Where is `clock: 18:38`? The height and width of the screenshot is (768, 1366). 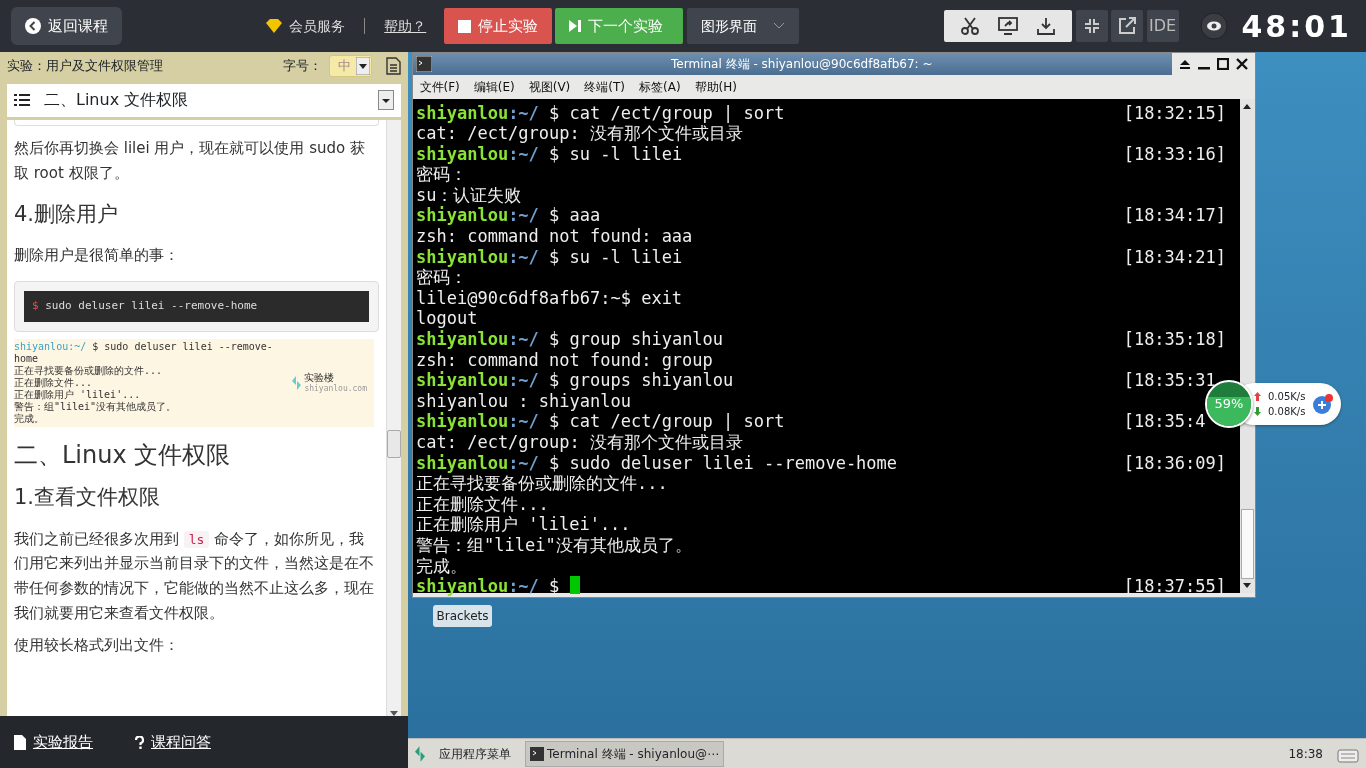
clock: 18:38 is located at coordinates (1305, 754).